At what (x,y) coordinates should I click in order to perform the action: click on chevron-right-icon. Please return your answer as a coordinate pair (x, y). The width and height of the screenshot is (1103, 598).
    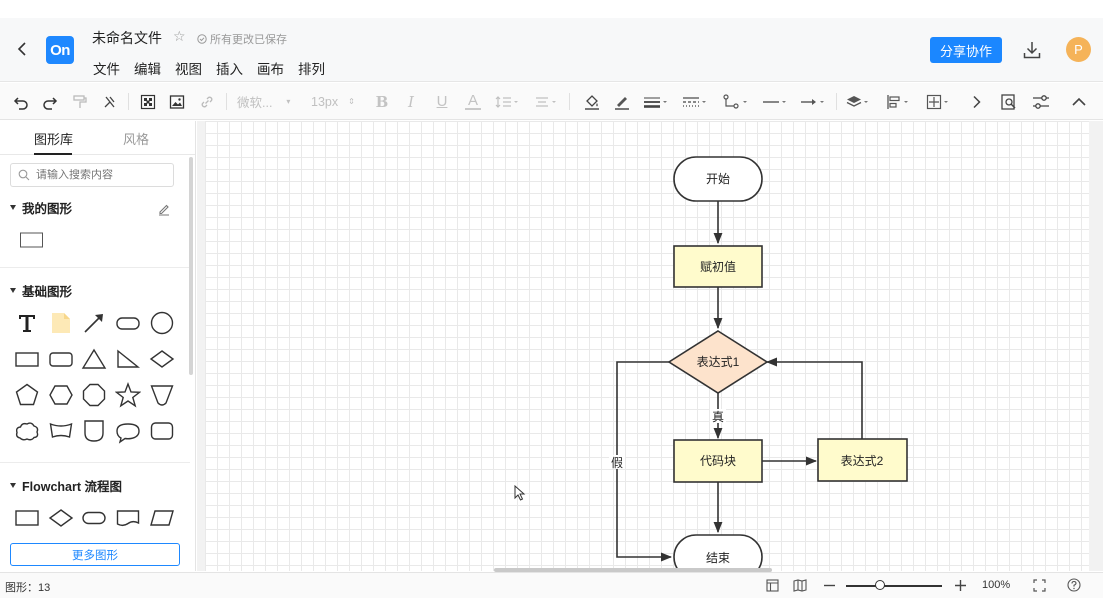
    Looking at the image, I should click on (977, 101).